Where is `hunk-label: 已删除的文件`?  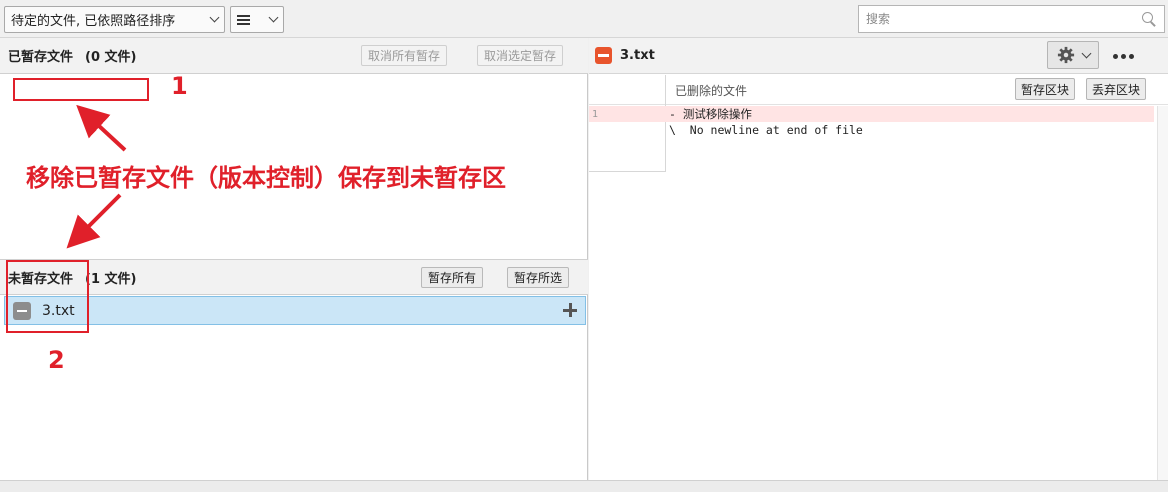
hunk-label: 已删除的文件 is located at coordinates (711, 91).